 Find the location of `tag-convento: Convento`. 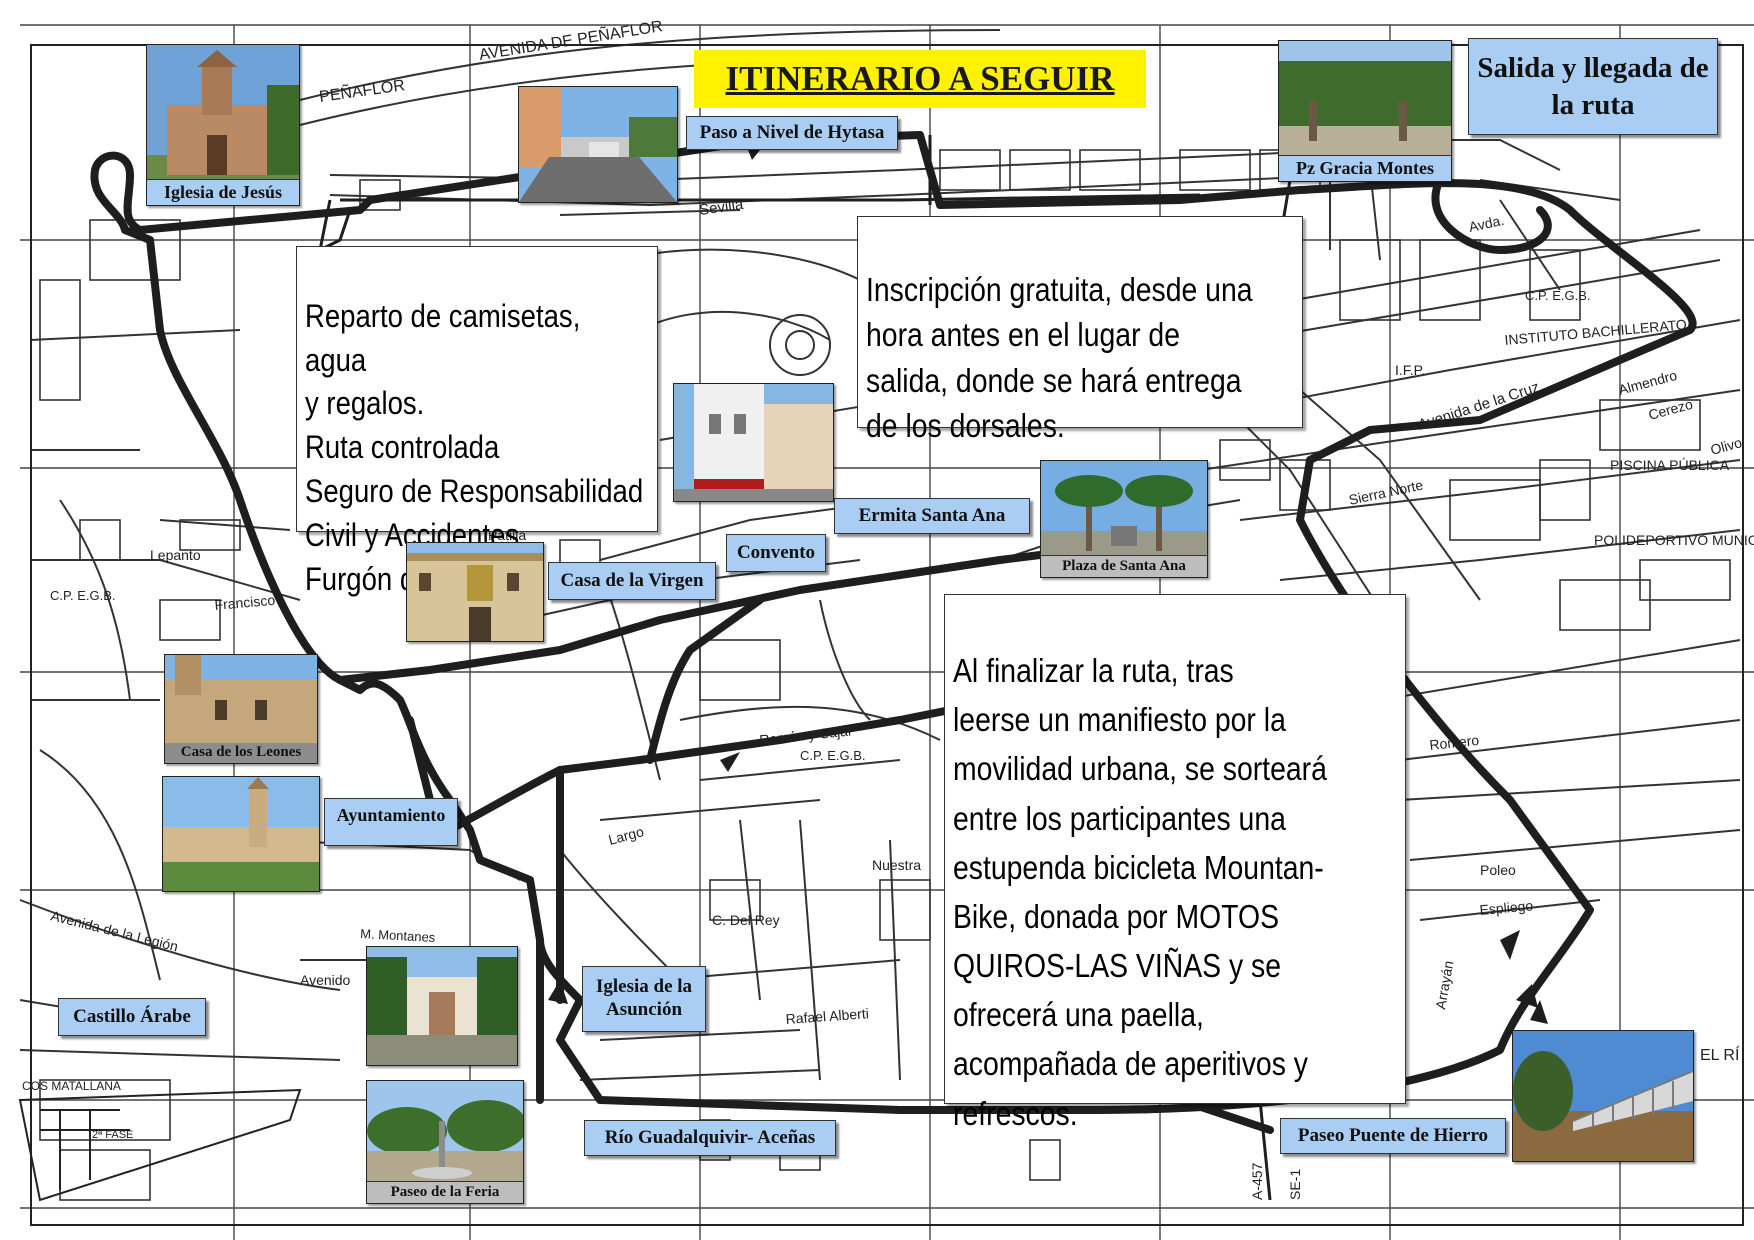

tag-convento: Convento is located at coordinates (776, 553).